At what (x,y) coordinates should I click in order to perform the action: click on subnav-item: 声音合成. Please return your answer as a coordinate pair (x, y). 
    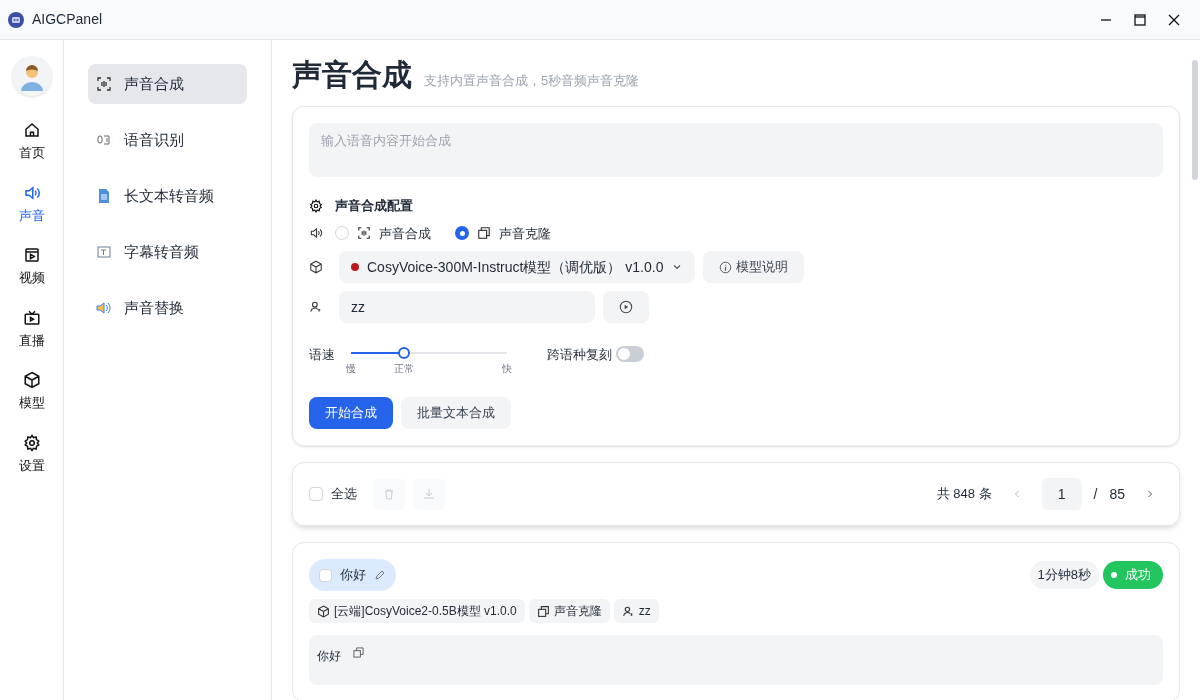
    Looking at the image, I should click on (167, 84).